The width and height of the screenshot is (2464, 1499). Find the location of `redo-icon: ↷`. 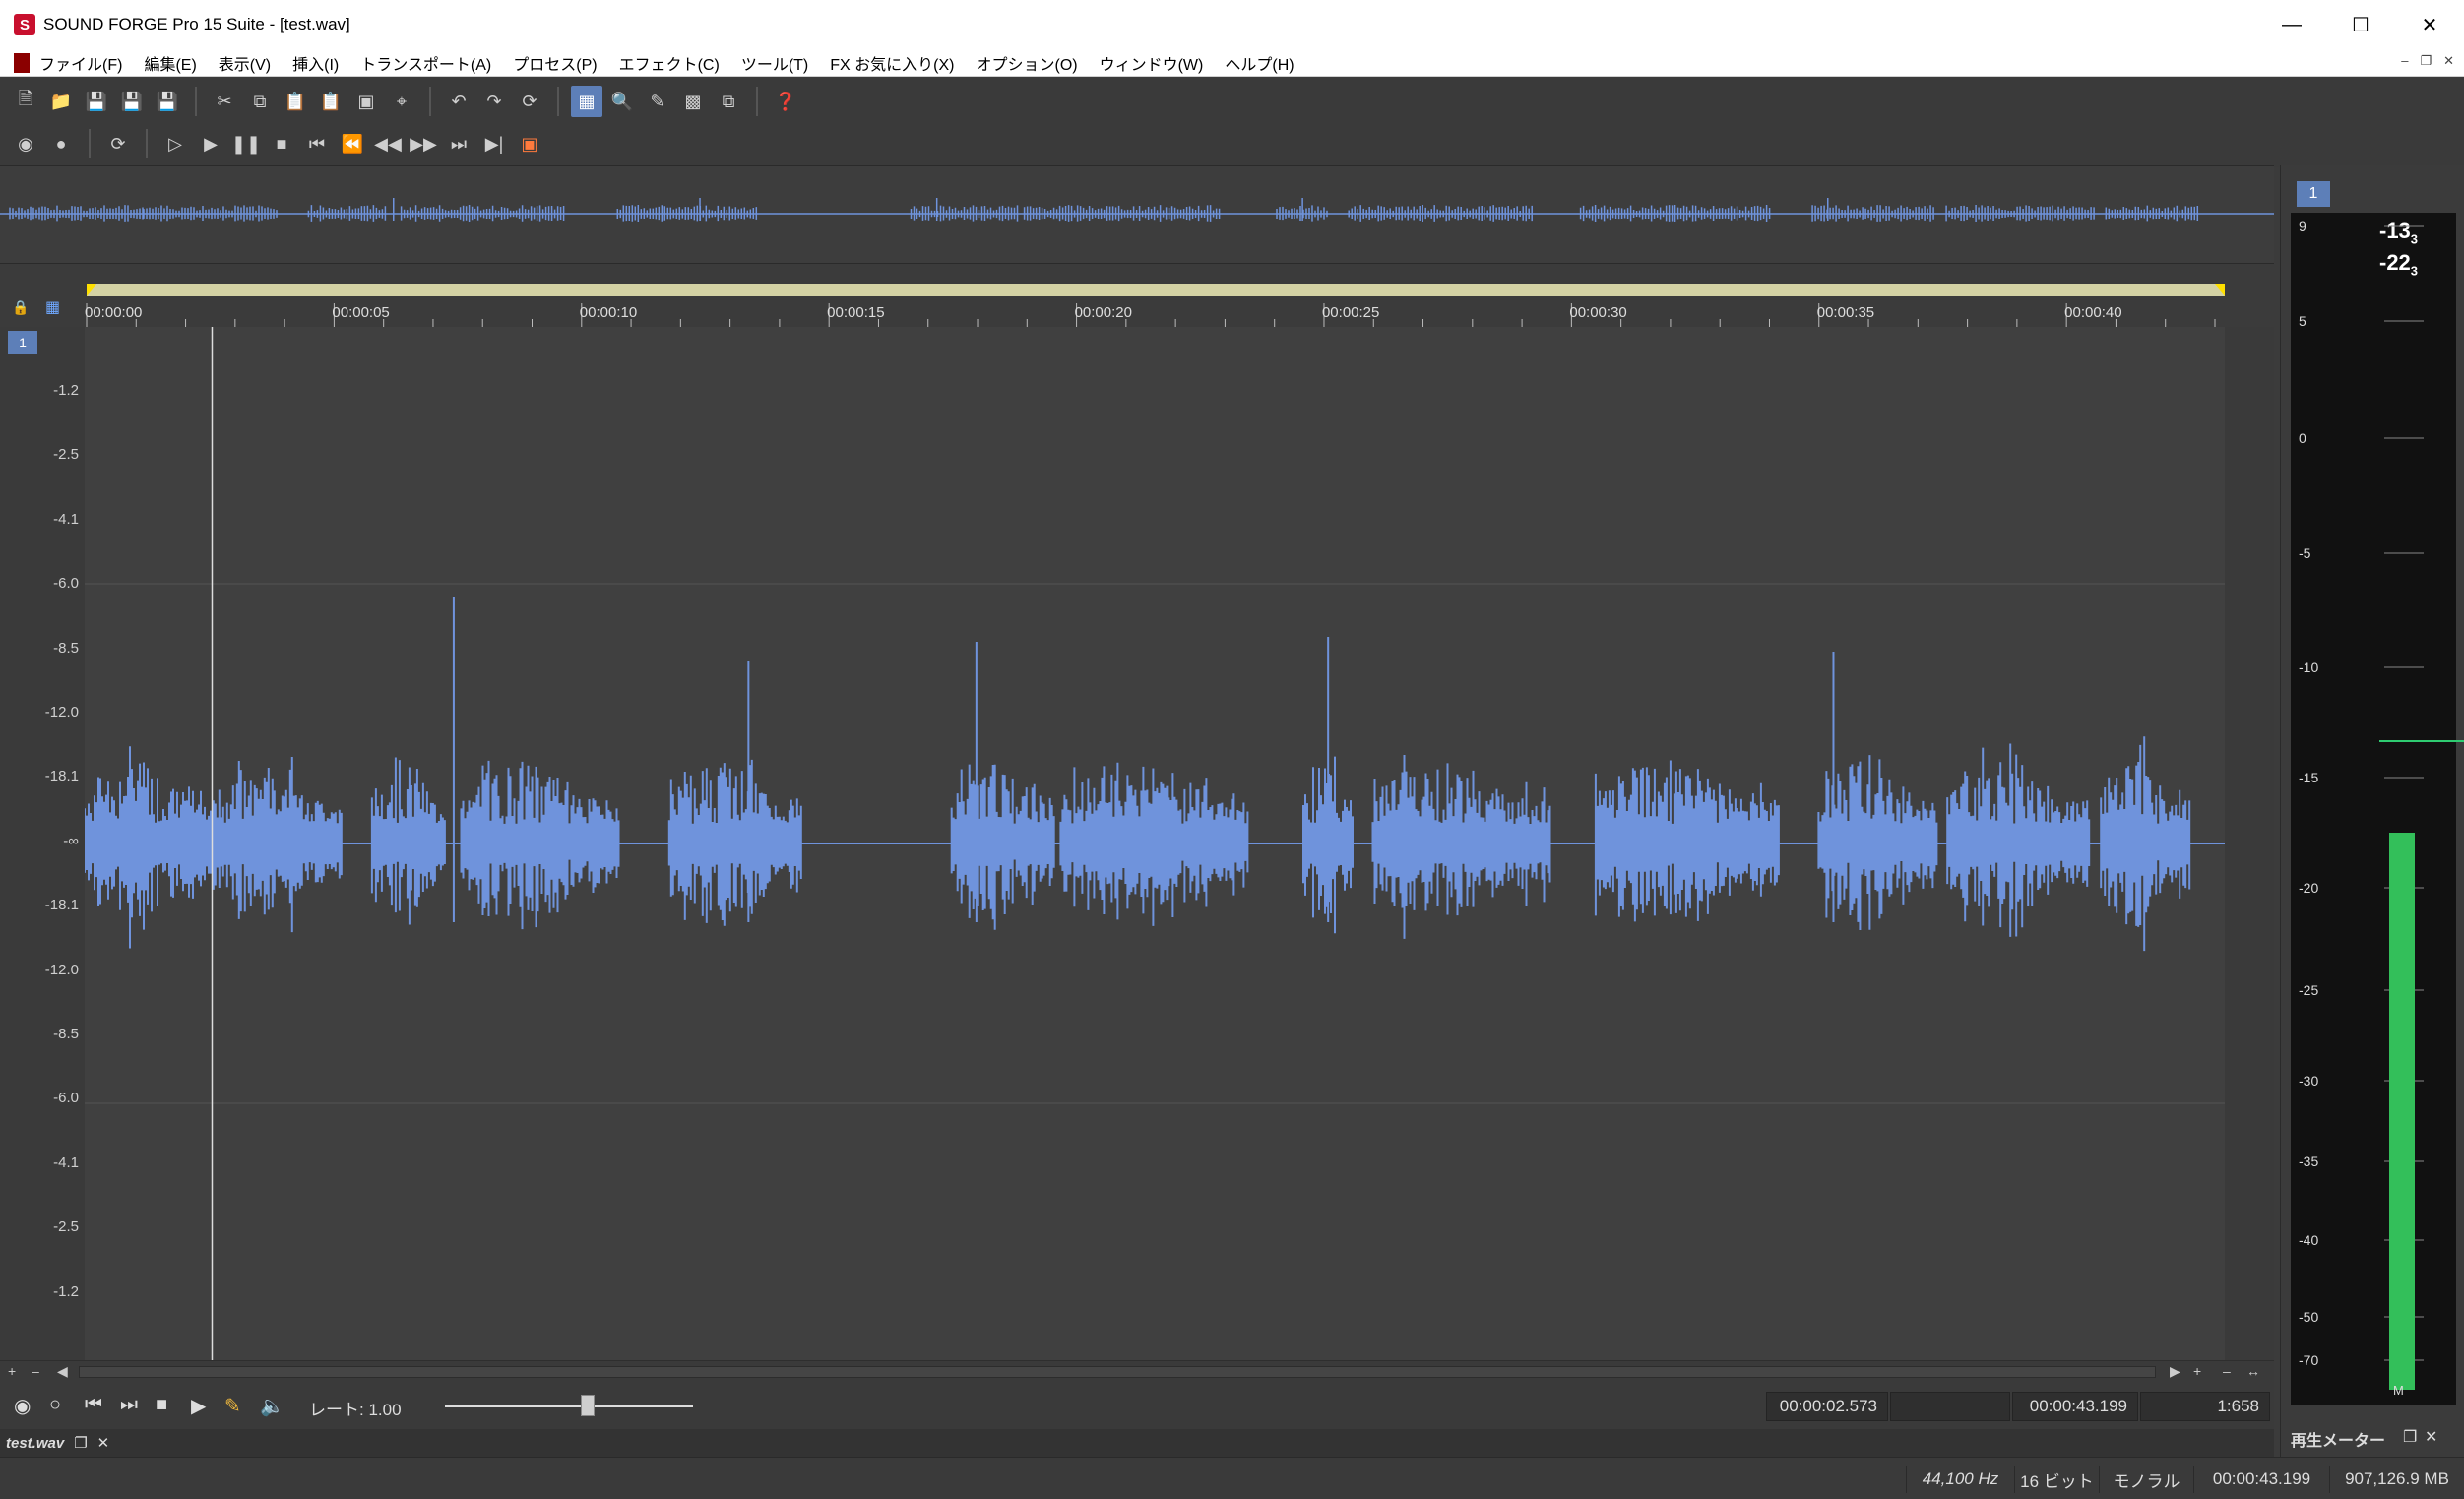

redo-icon: ↷ is located at coordinates (494, 101).